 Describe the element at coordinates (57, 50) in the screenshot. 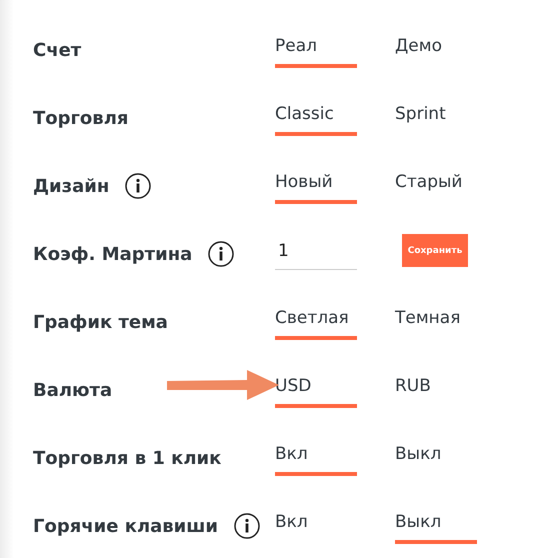

I see `setting-label: Счет` at that location.